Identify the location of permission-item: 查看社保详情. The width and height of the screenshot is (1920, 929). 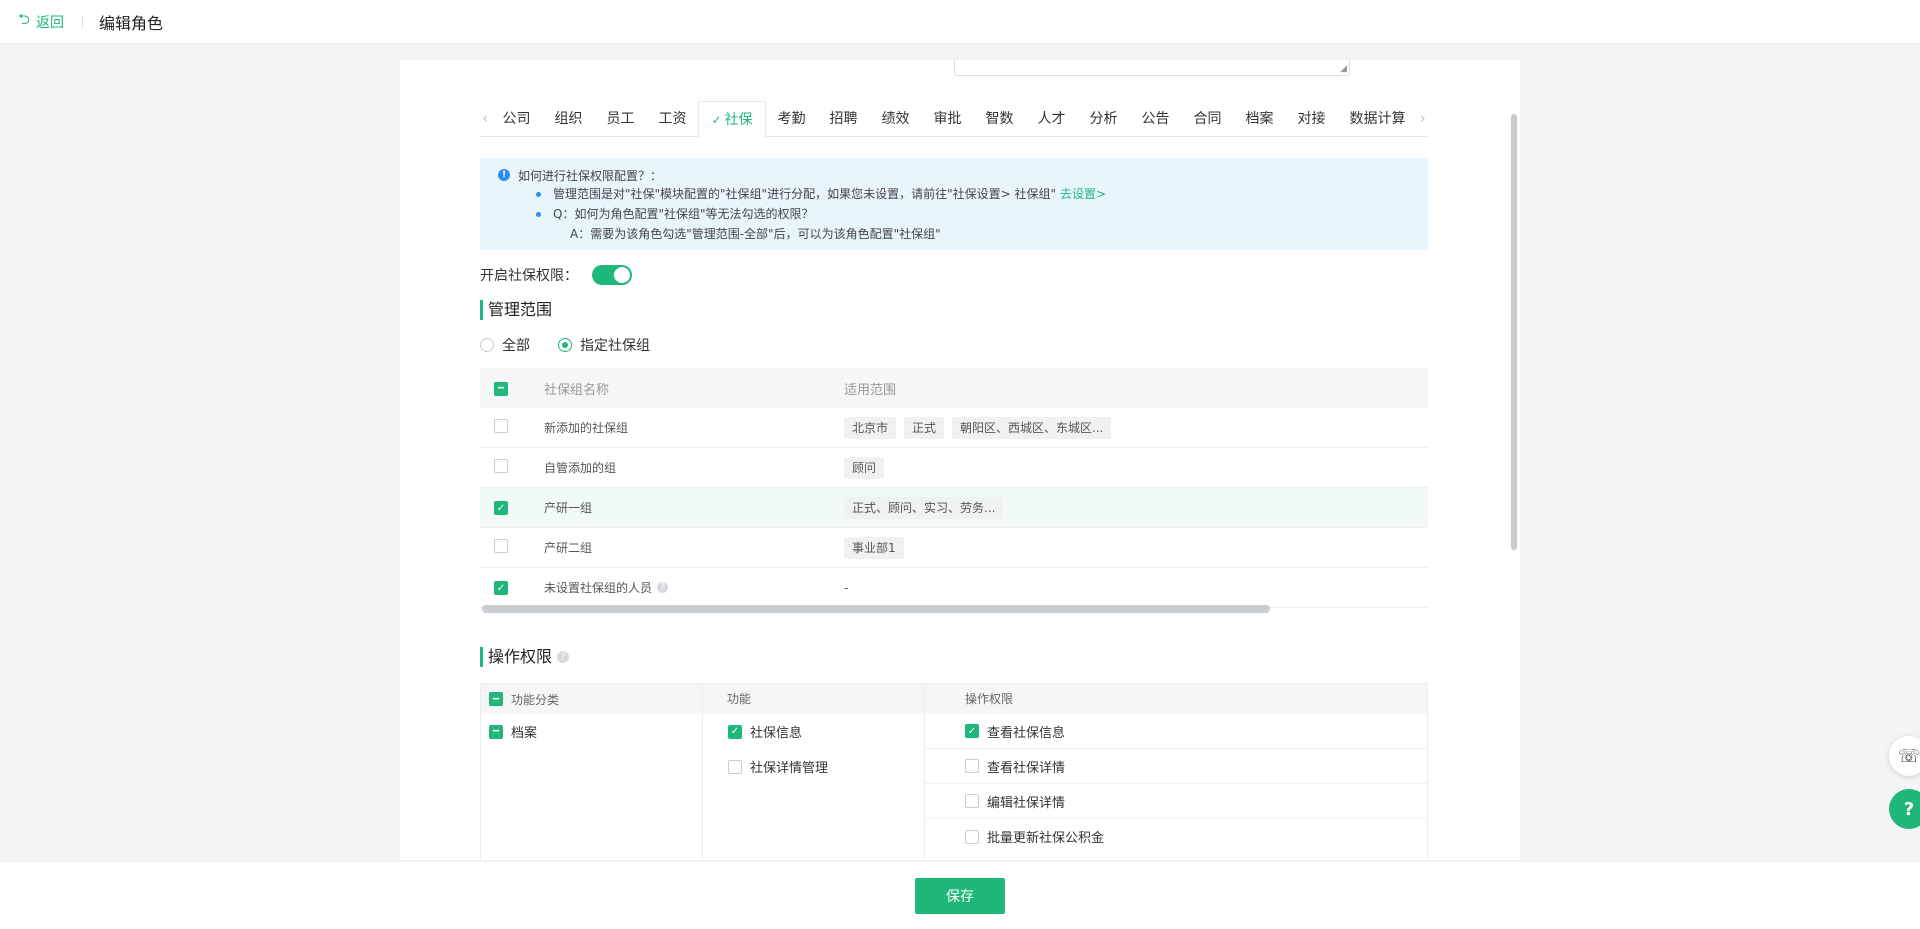
(1176, 766).